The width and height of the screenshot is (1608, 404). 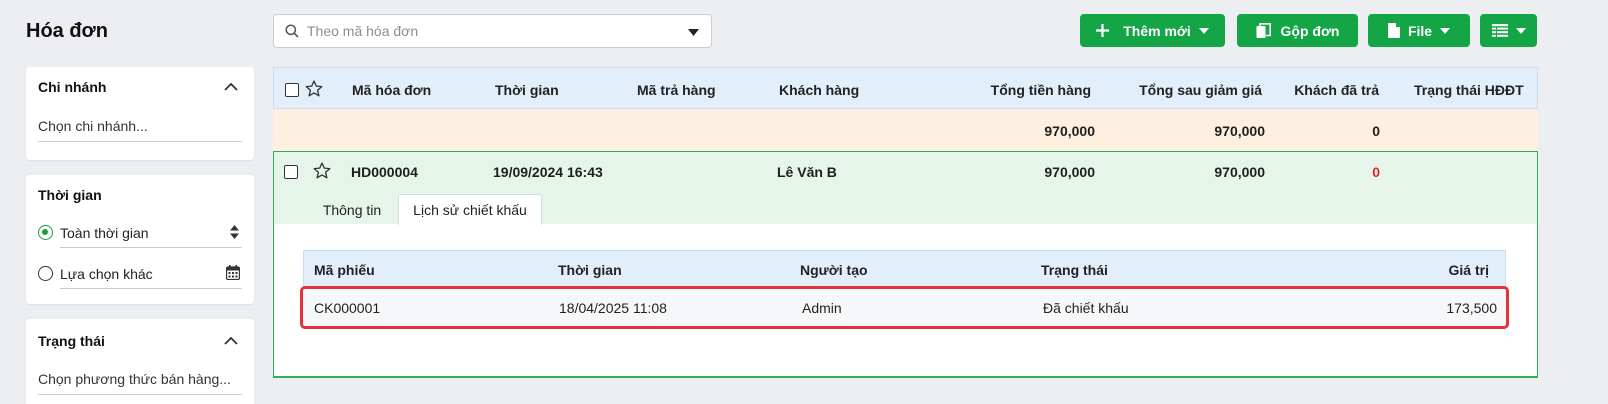 I want to click on copy-icon, so click(x=1263, y=30).